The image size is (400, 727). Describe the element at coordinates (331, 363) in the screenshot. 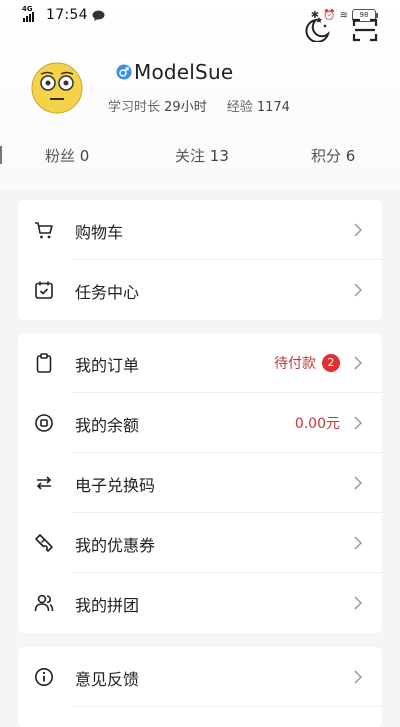

I see `order-count-badge: 2` at that location.